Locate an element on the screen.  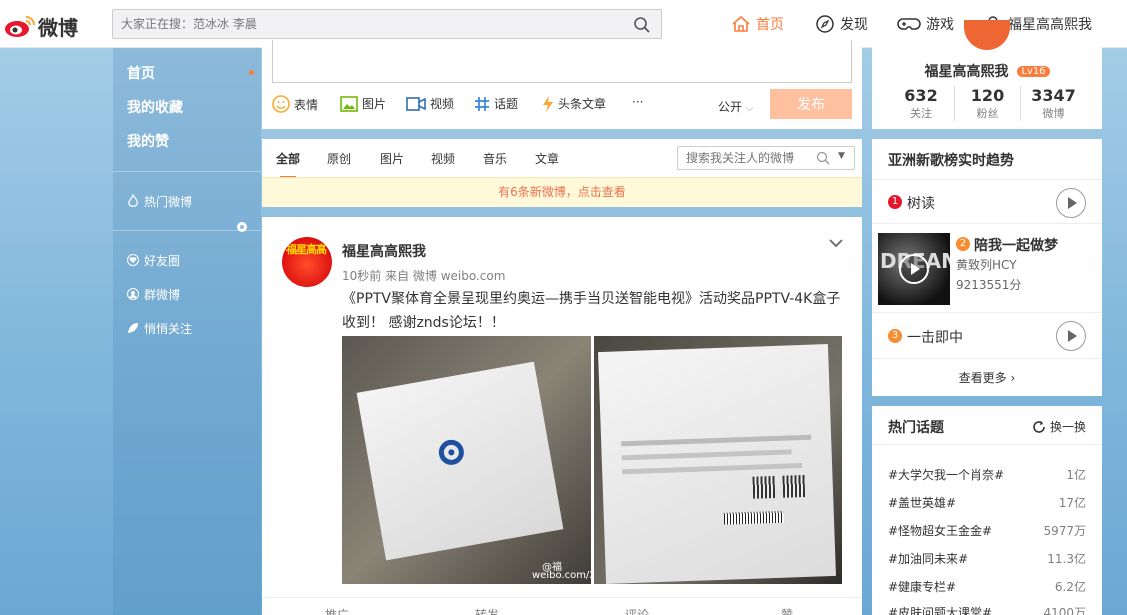
nav-games-label: 游戏 is located at coordinates (940, 25).